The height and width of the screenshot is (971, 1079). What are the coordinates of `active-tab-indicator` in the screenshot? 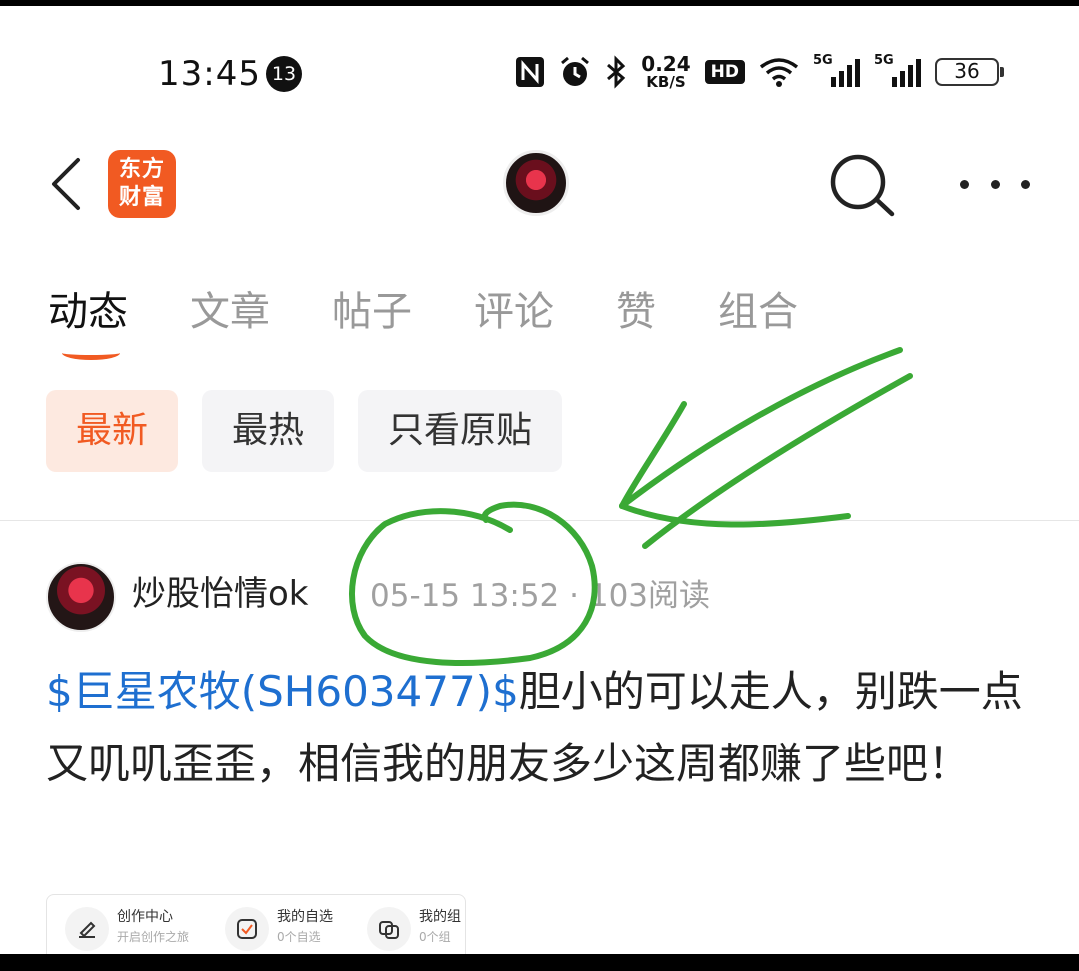 It's located at (91, 353).